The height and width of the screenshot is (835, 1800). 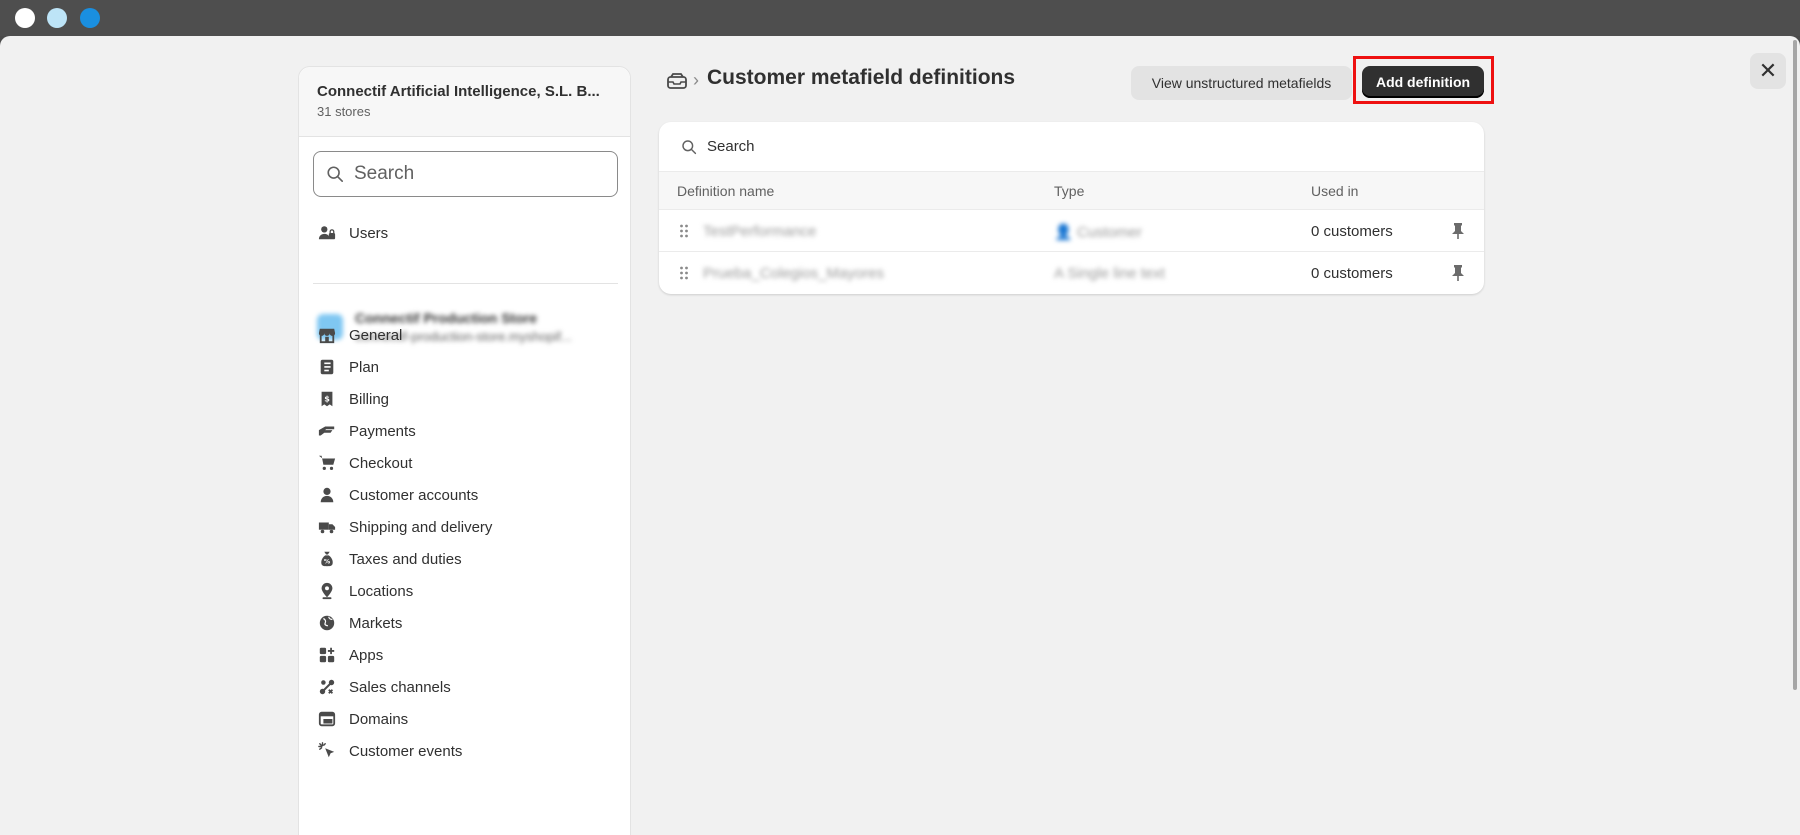 What do you see at coordinates (731, 146) in the screenshot?
I see `table-search-placeholder: Search` at bounding box center [731, 146].